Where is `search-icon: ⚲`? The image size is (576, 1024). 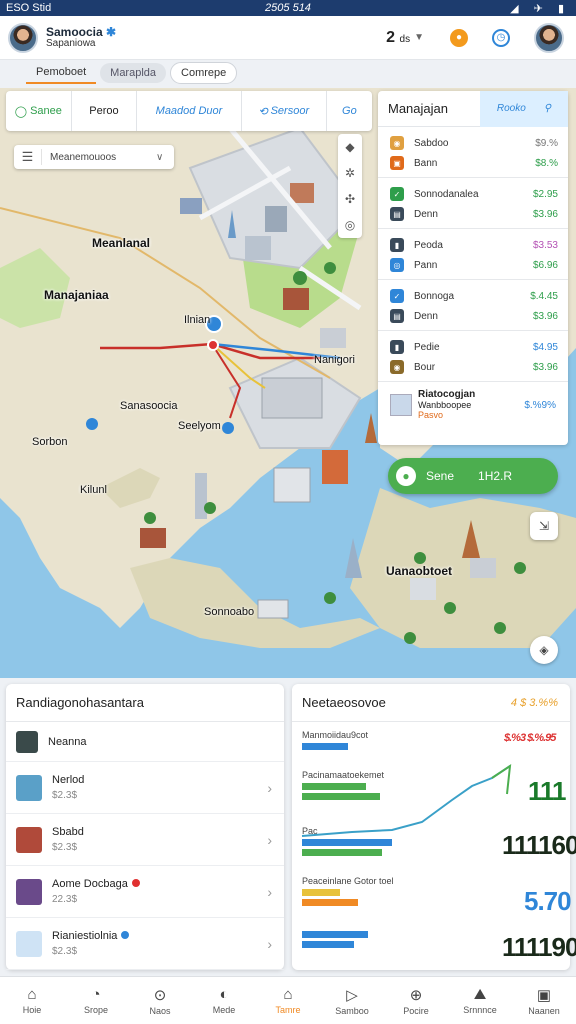 search-icon: ⚲ is located at coordinates (547, 108).